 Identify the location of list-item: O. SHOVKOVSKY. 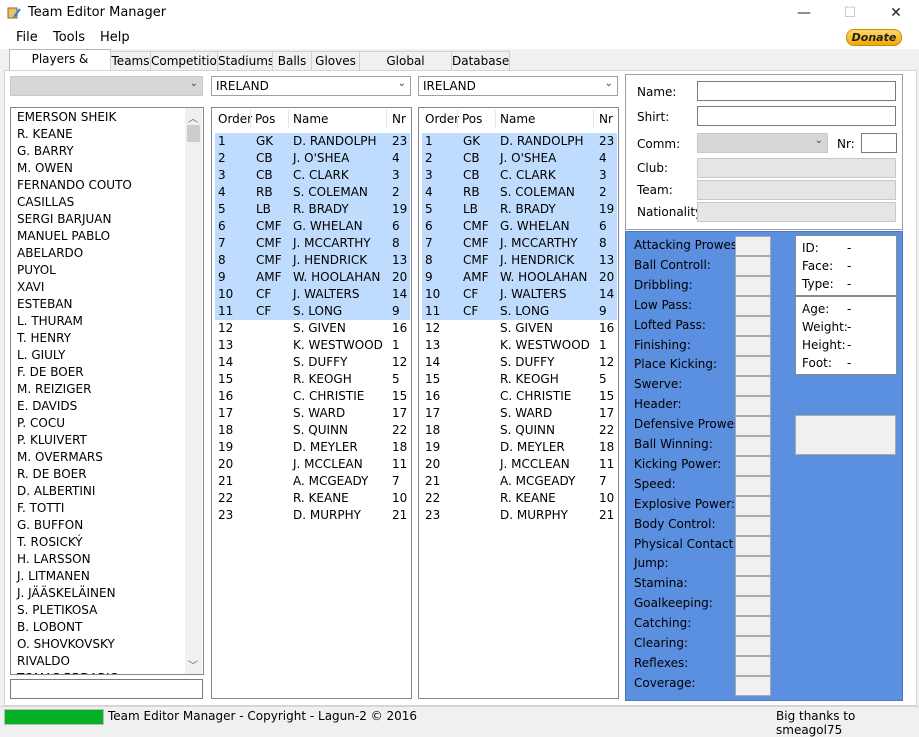
(66, 644).